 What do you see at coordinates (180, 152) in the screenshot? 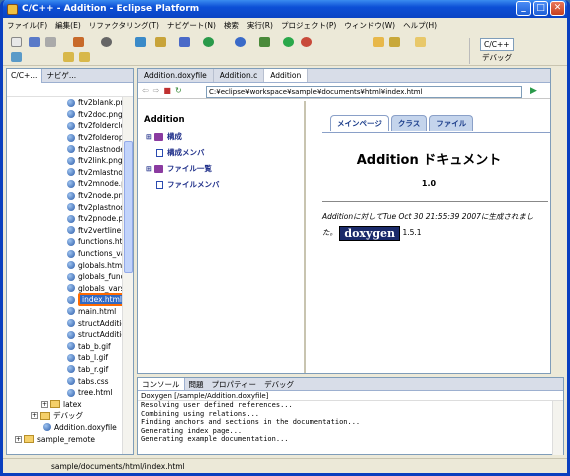
I see `nav-item-structure-members: 構成メンバ` at bounding box center [180, 152].